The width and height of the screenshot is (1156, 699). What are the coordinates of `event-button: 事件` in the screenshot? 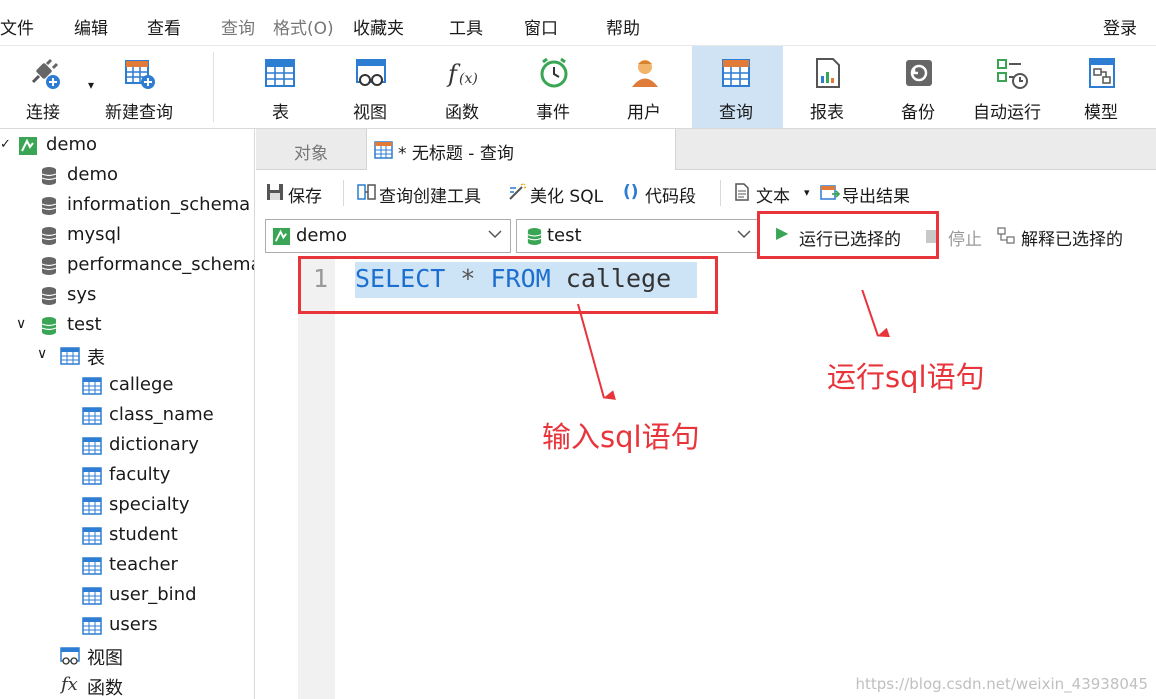 It's located at (554, 87).